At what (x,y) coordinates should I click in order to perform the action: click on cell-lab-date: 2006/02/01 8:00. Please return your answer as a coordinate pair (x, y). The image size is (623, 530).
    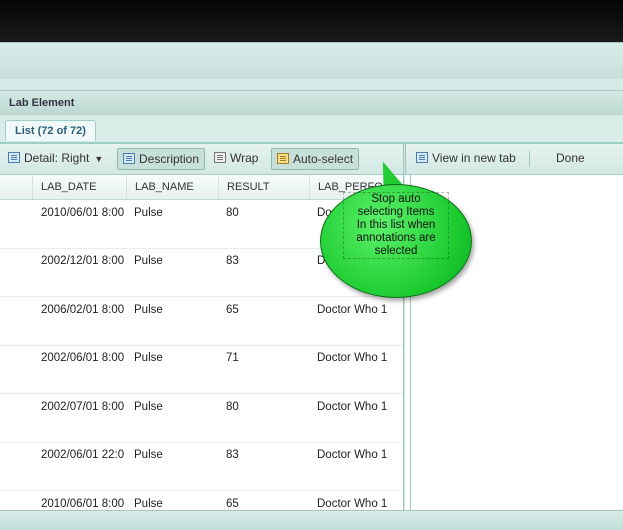
    Looking at the image, I should click on (83, 310).